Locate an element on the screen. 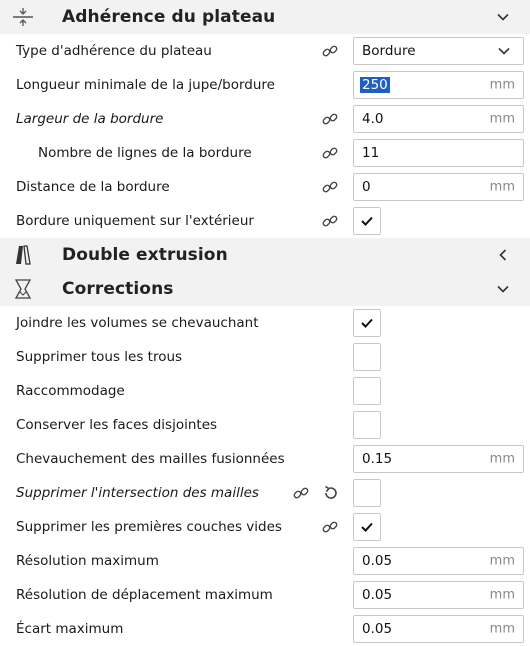 The width and height of the screenshot is (530, 646). setting-label: Chevauchement des mailles fusionnées is located at coordinates (150, 459).